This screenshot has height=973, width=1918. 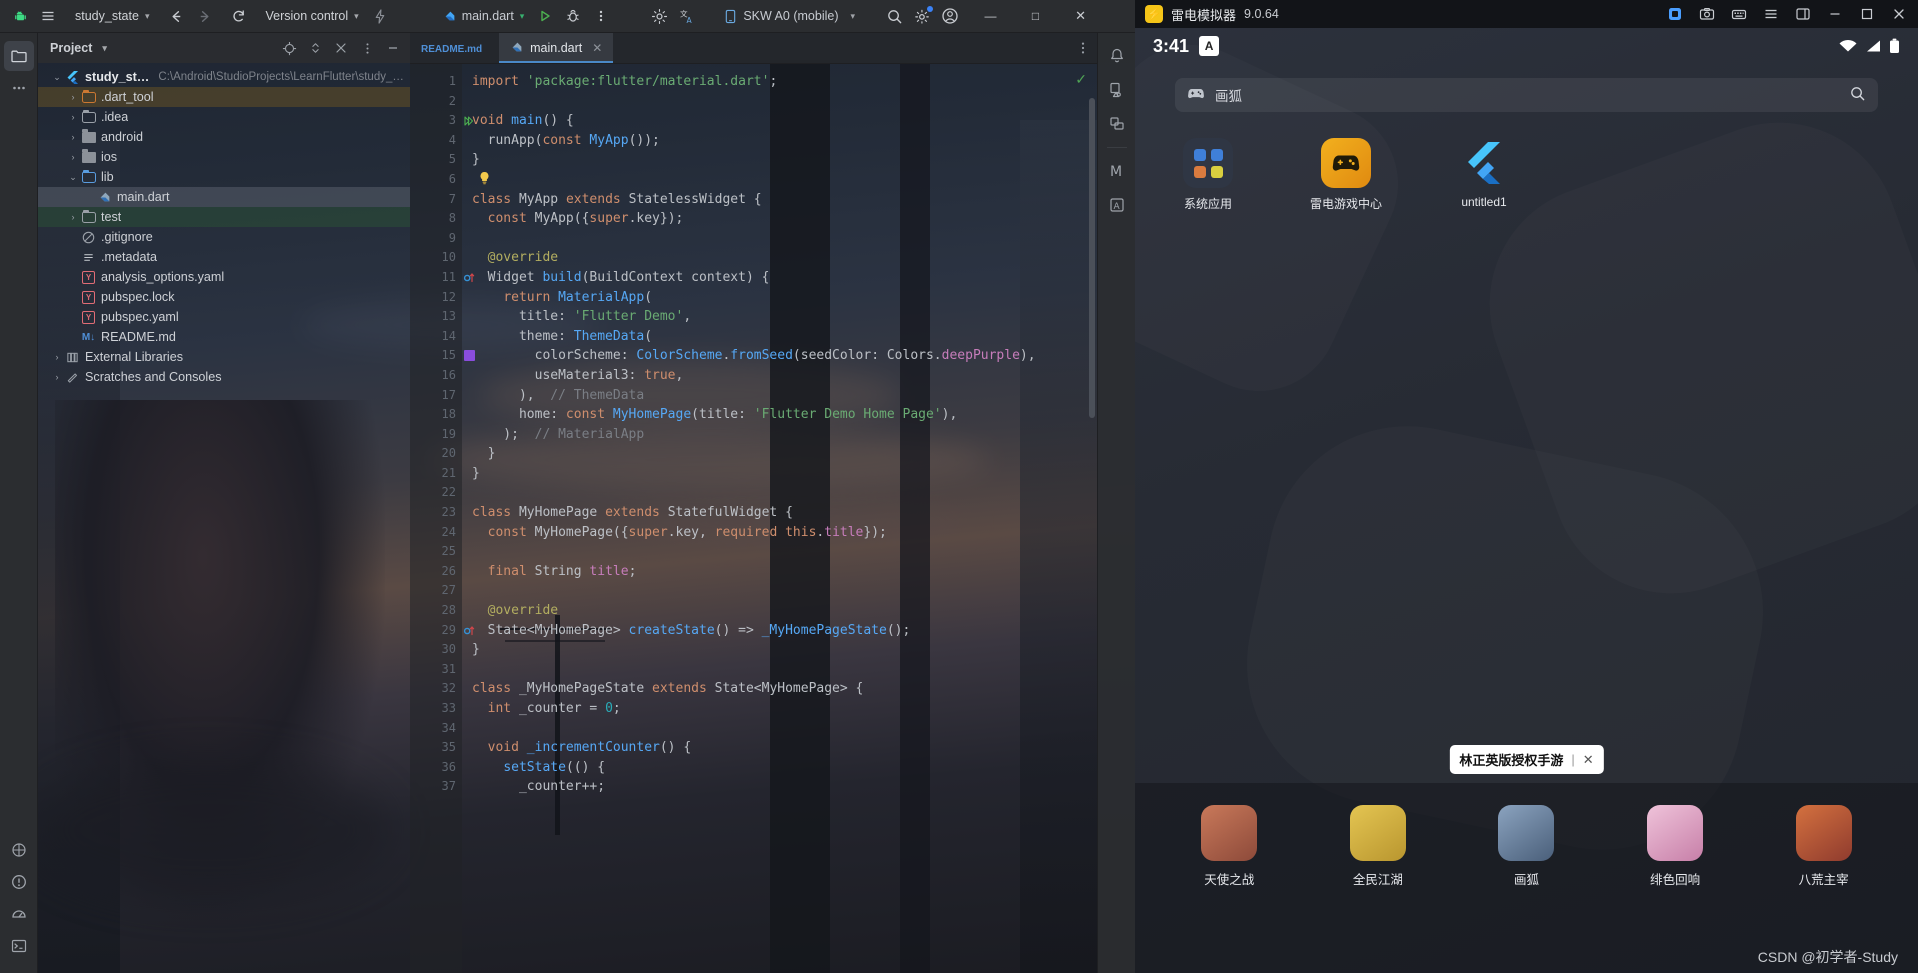 What do you see at coordinates (1117, 56) in the screenshot?
I see `notifications-bell-icon` at bounding box center [1117, 56].